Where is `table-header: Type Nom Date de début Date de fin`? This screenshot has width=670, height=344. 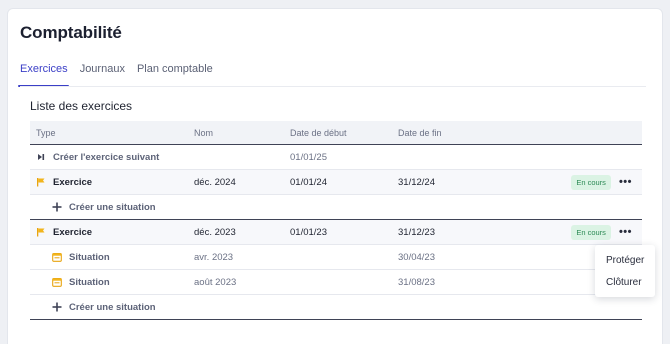
table-header: Type Nom Date de début Date de fin is located at coordinates (336, 133).